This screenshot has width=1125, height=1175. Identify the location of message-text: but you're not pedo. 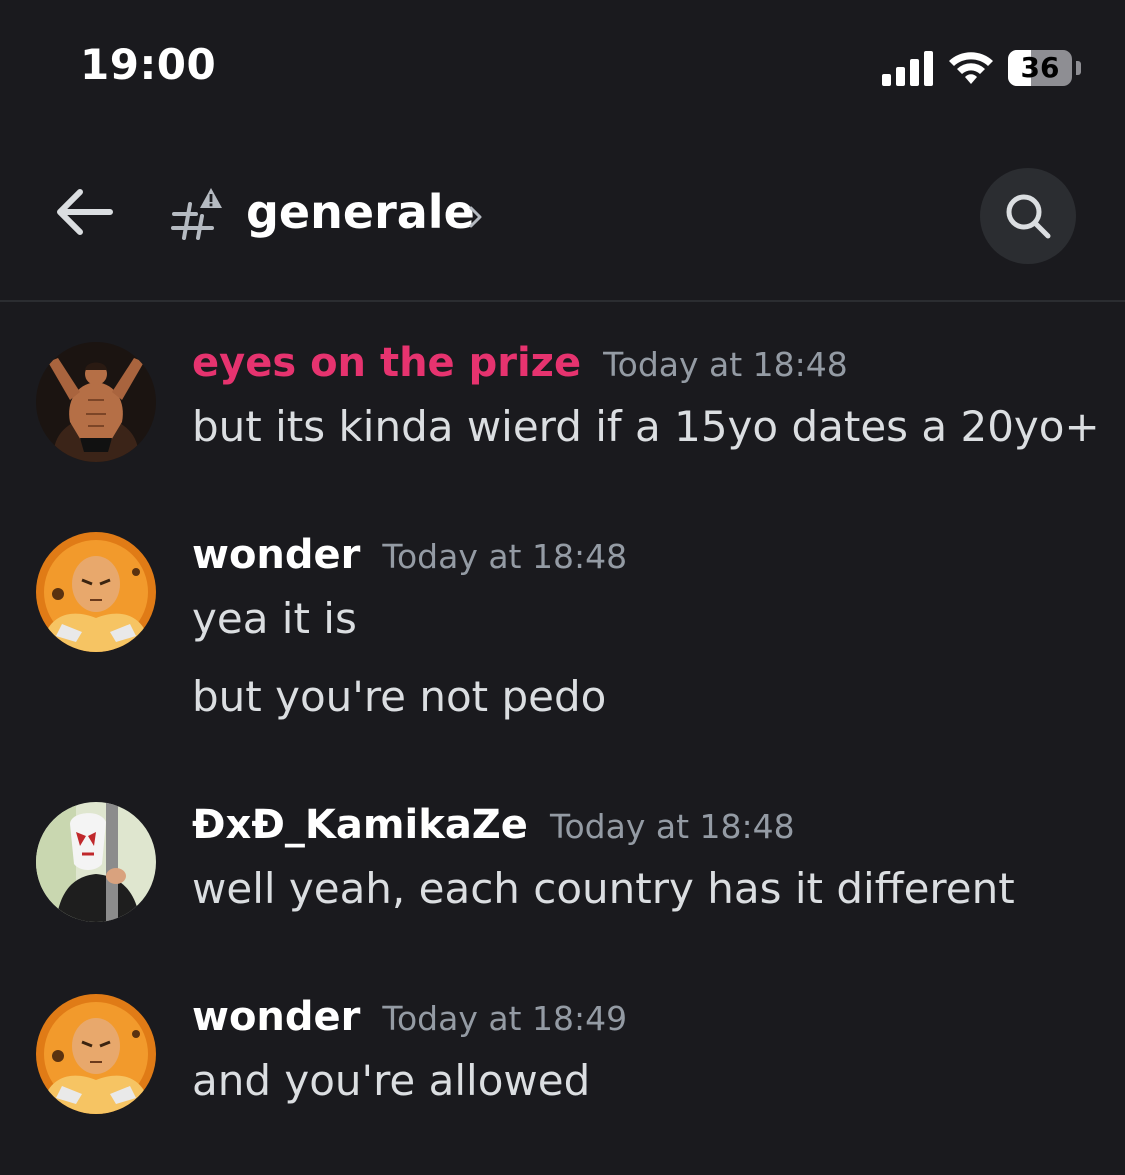
(399, 696).